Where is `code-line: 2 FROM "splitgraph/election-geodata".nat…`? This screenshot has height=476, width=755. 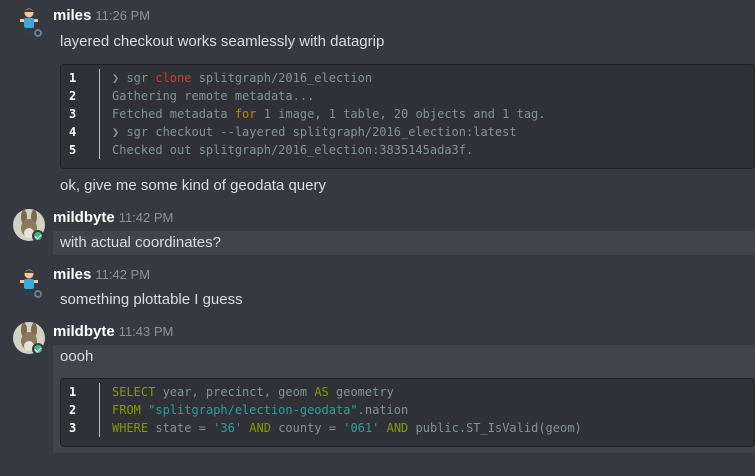
code-line: 2 FROM "splitgraph/election-geodata".nat… is located at coordinates (407, 410).